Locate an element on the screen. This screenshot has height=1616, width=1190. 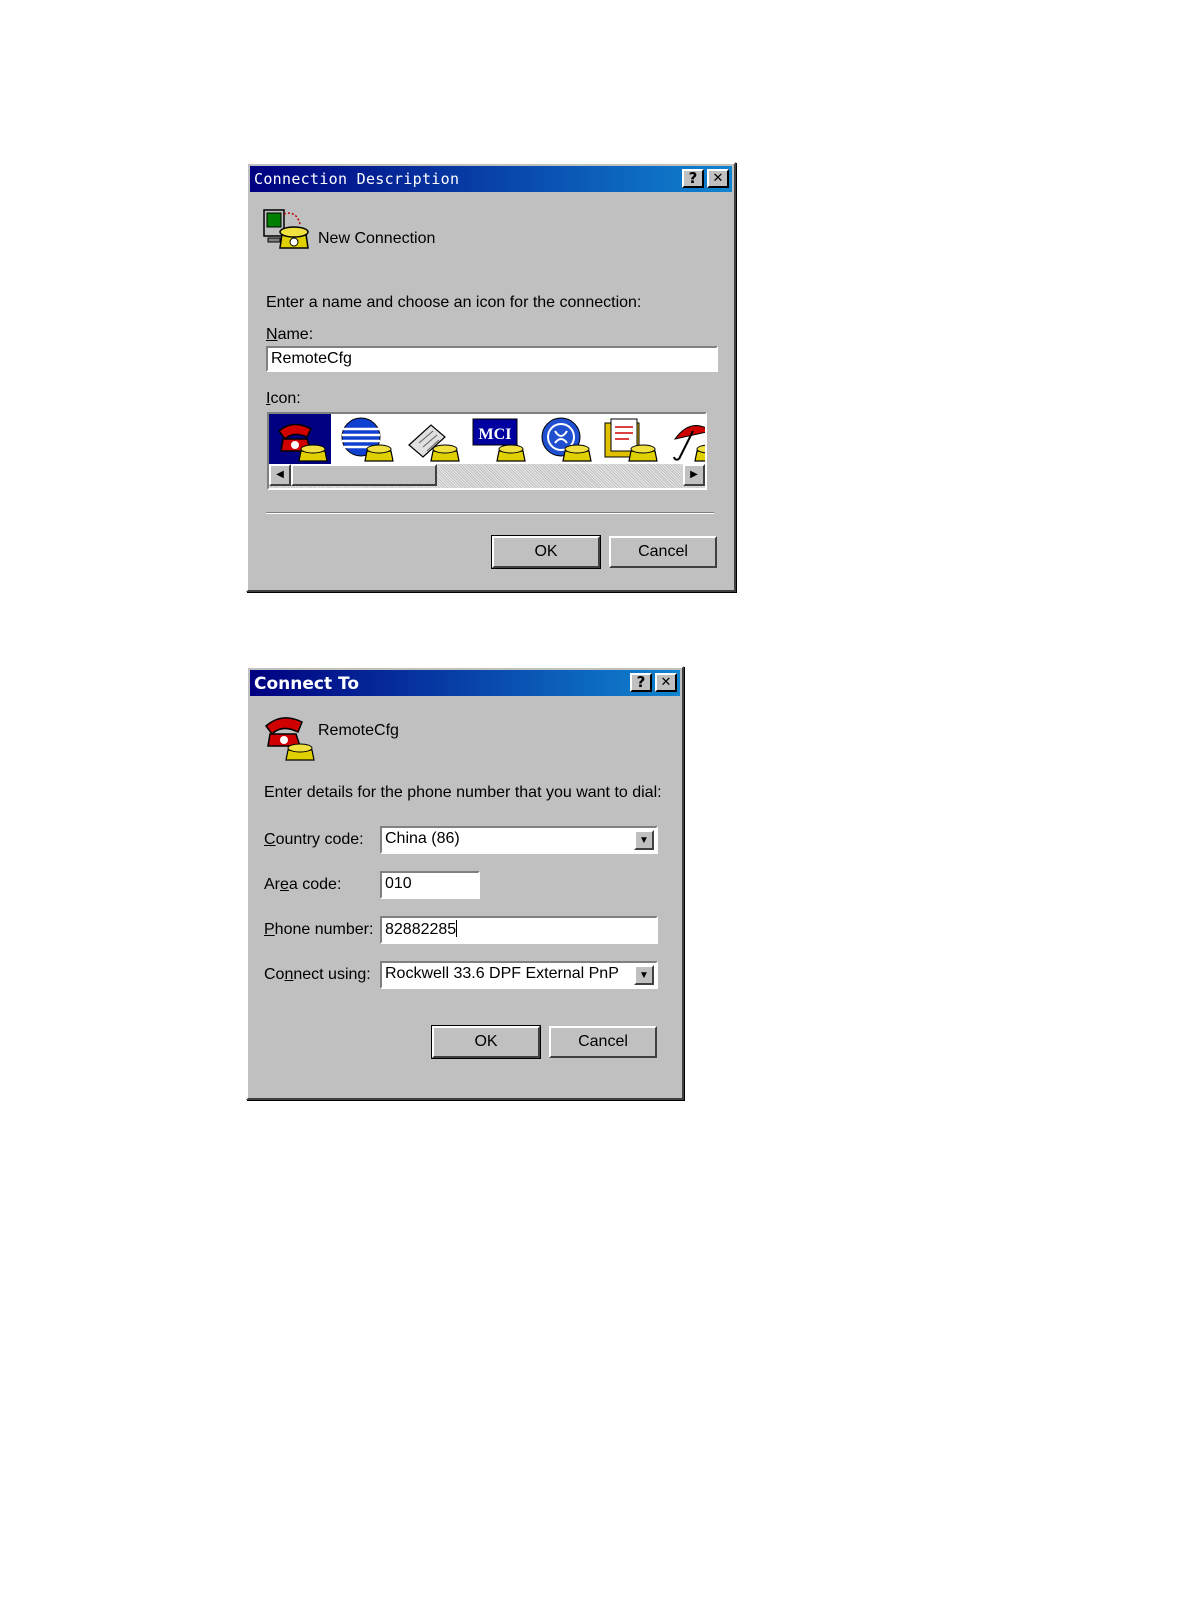
name-input-value: RemoteCfg is located at coordinates (311, 358).